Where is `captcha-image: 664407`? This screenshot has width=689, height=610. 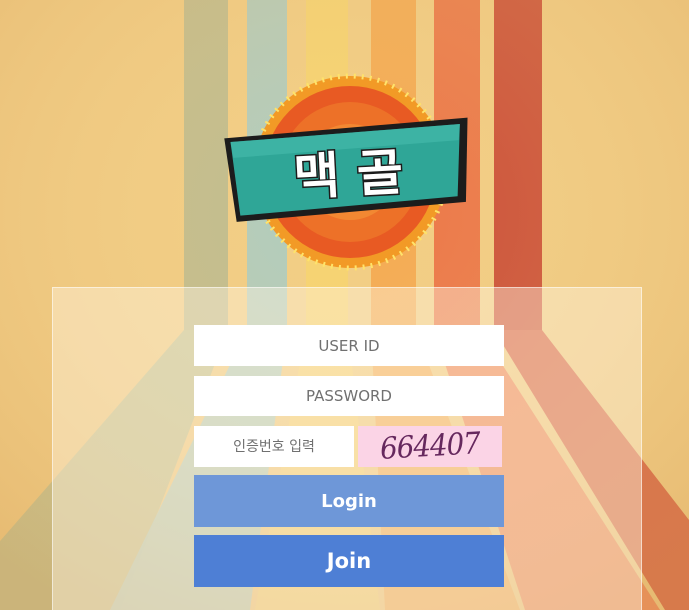
captcha-image: 664407 is located at coordinates (430, 446).